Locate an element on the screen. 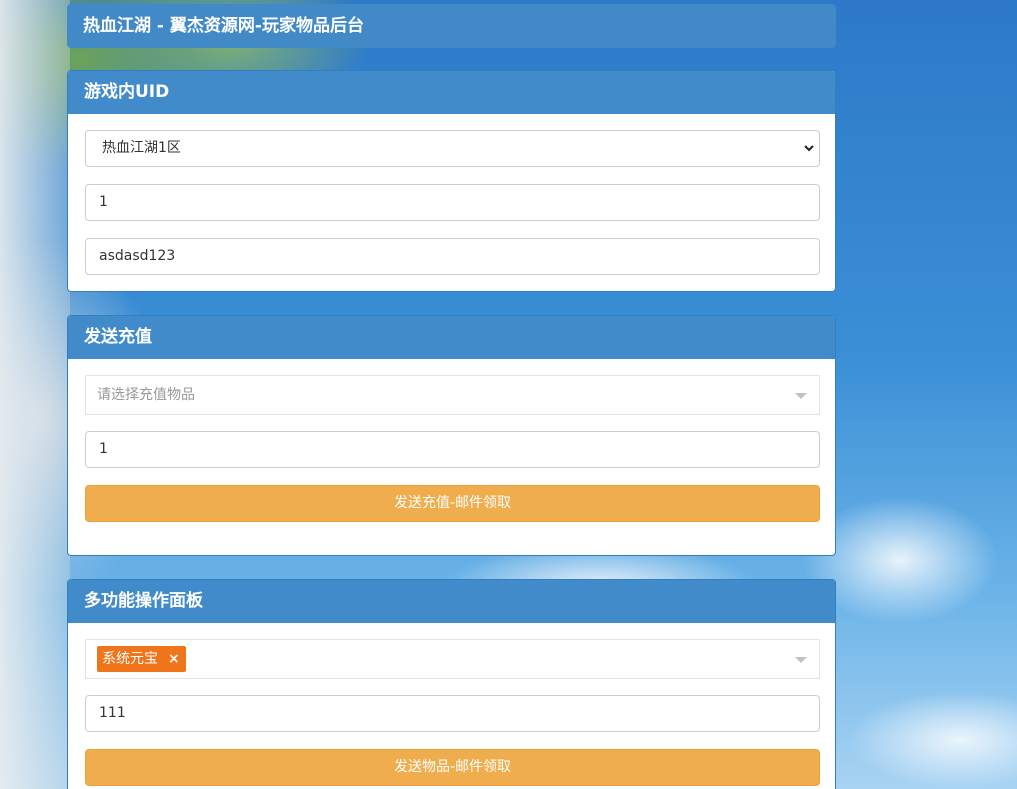 This screenshot has width=1017, height=789. selected-item-tag: 系统元宝 × is located at coordinates (141, 659).